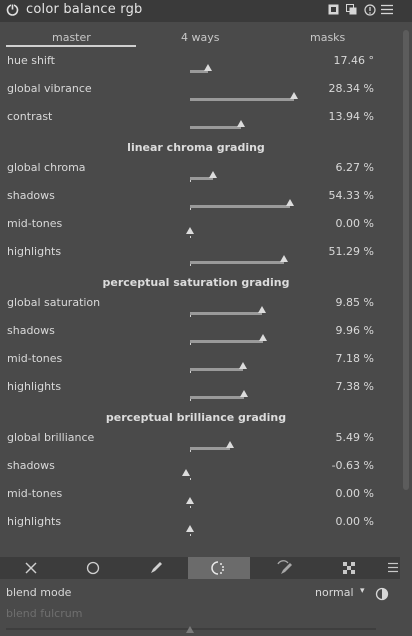 The width and height of the screenshot is (412, 636). I want to click on tab-4-ways: 4 ways, so click(200, 37).